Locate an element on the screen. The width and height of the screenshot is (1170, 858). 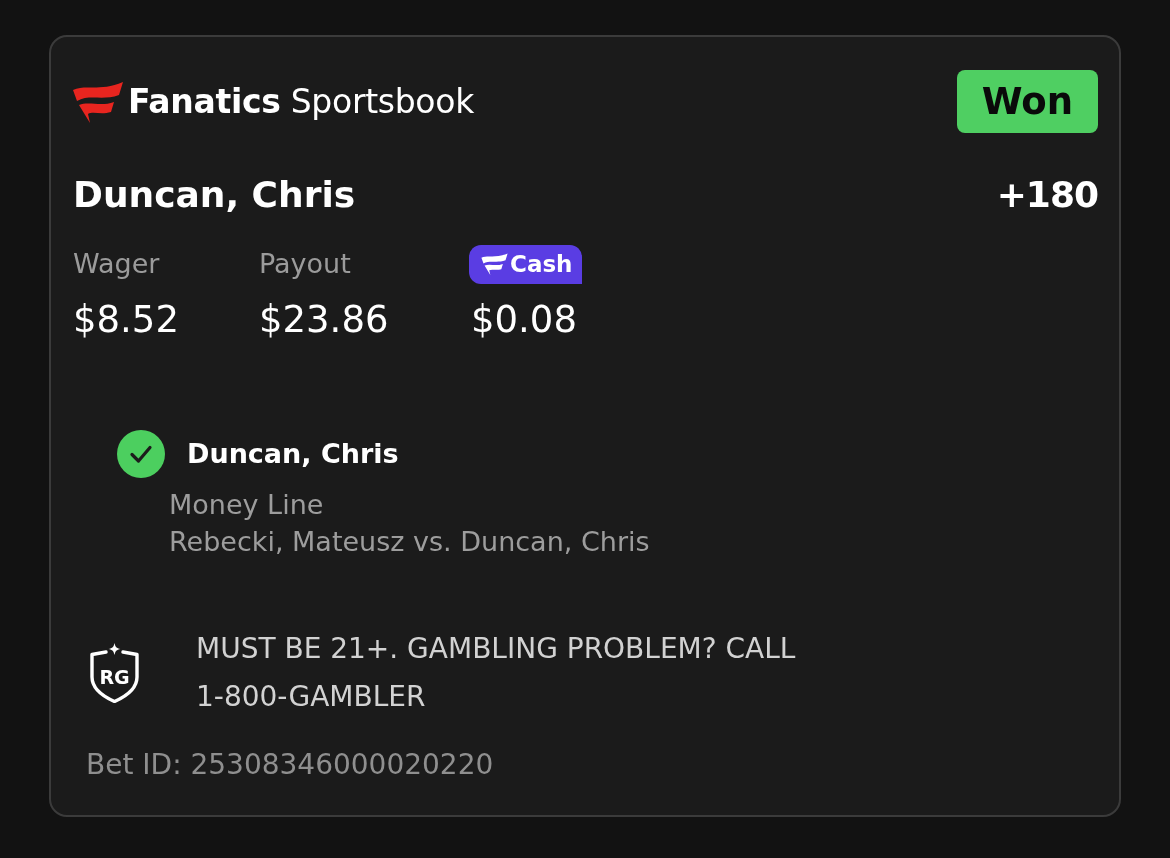
odds-text: +180 is located at coordinates (1047, 195).